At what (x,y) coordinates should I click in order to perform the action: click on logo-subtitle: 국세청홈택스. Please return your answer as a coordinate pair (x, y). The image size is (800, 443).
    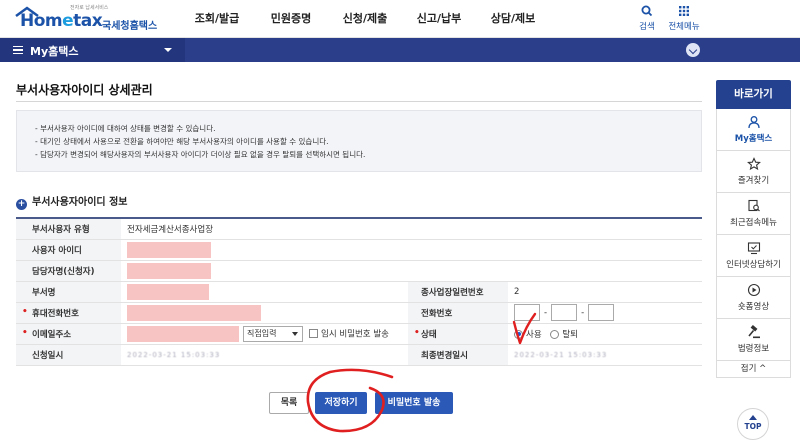
    Looking at the image, I should click on (130, 26).